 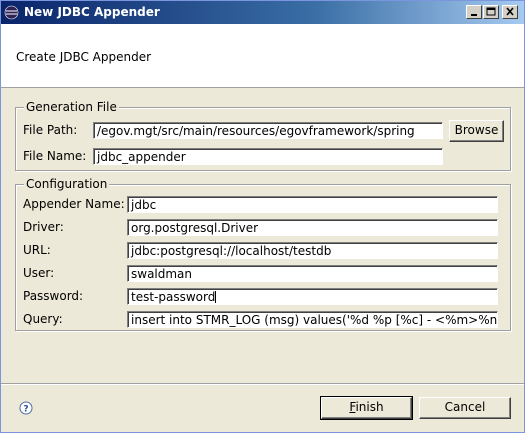 I want to click on password-input: test-password, so click(x=312, y=296).